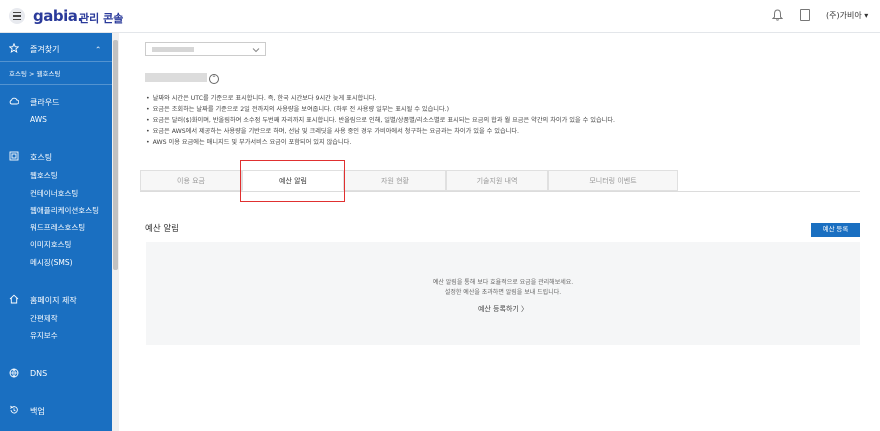 This screenshot has height=431, width=880. I want to click on chevron-up-icon: ⌃, so click(98, 49).